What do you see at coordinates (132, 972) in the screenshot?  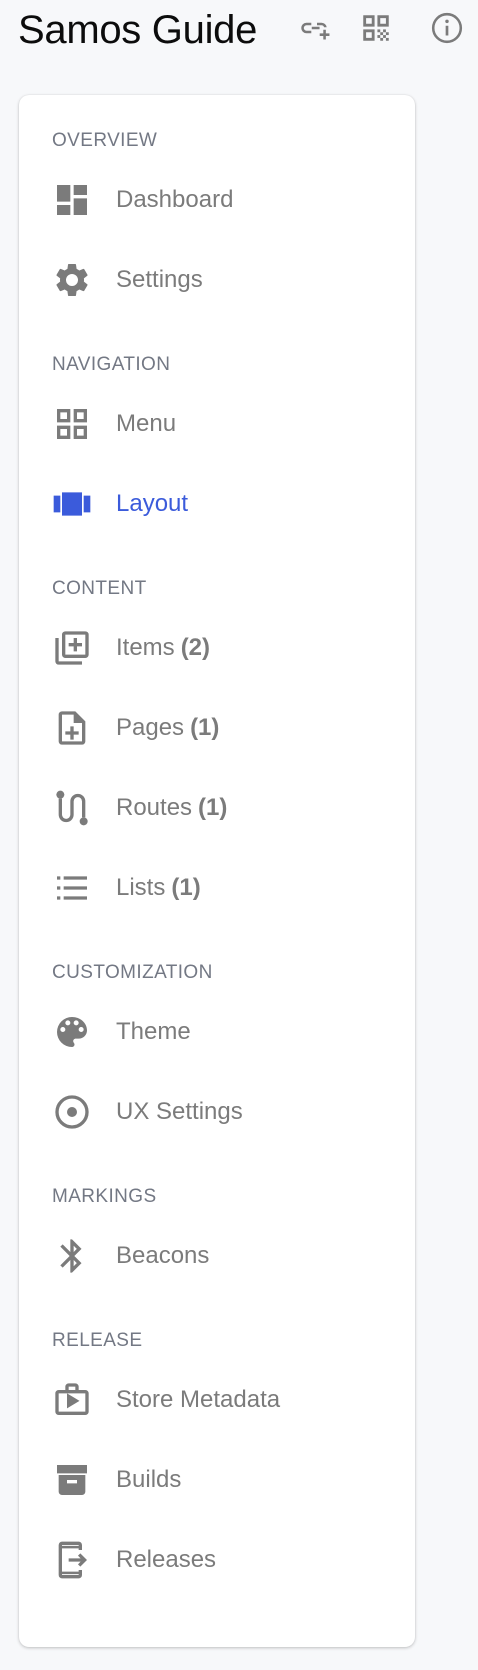 I see `section-label-customization: CUSTOMIZATION` at bounding box center [132, 972].